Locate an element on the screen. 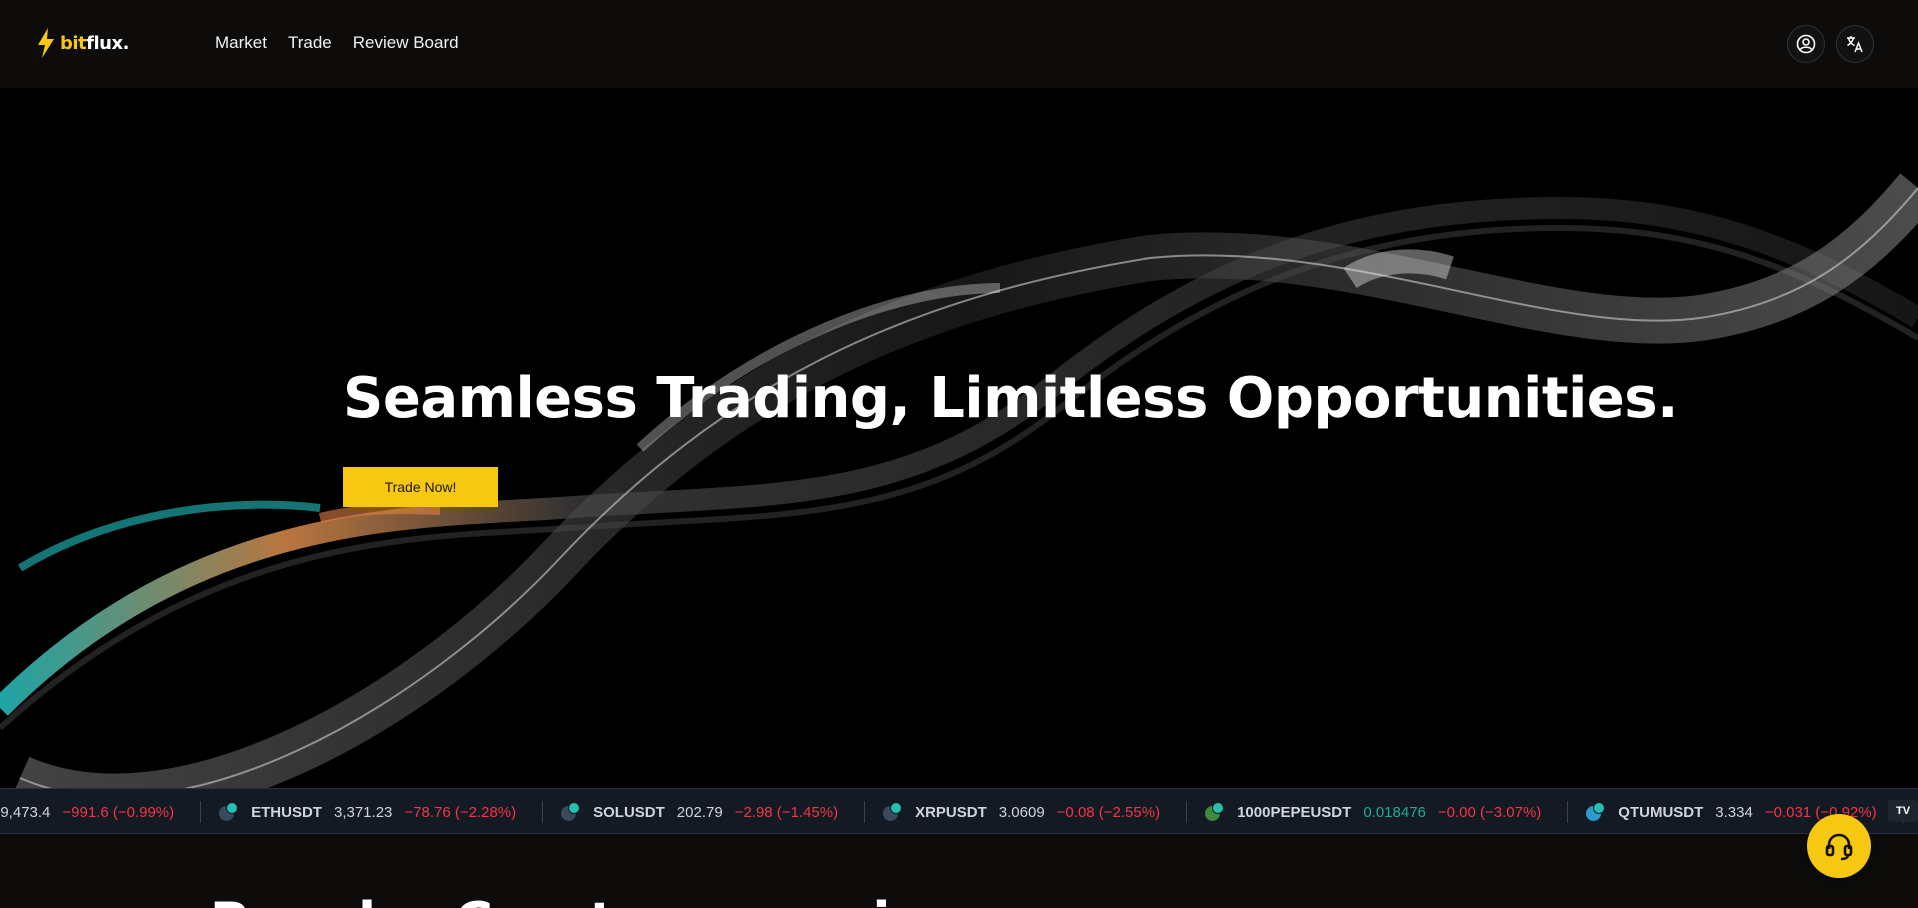 The image size is (1918, 908). sol-coin-icon is located at coordinates (571, 812).